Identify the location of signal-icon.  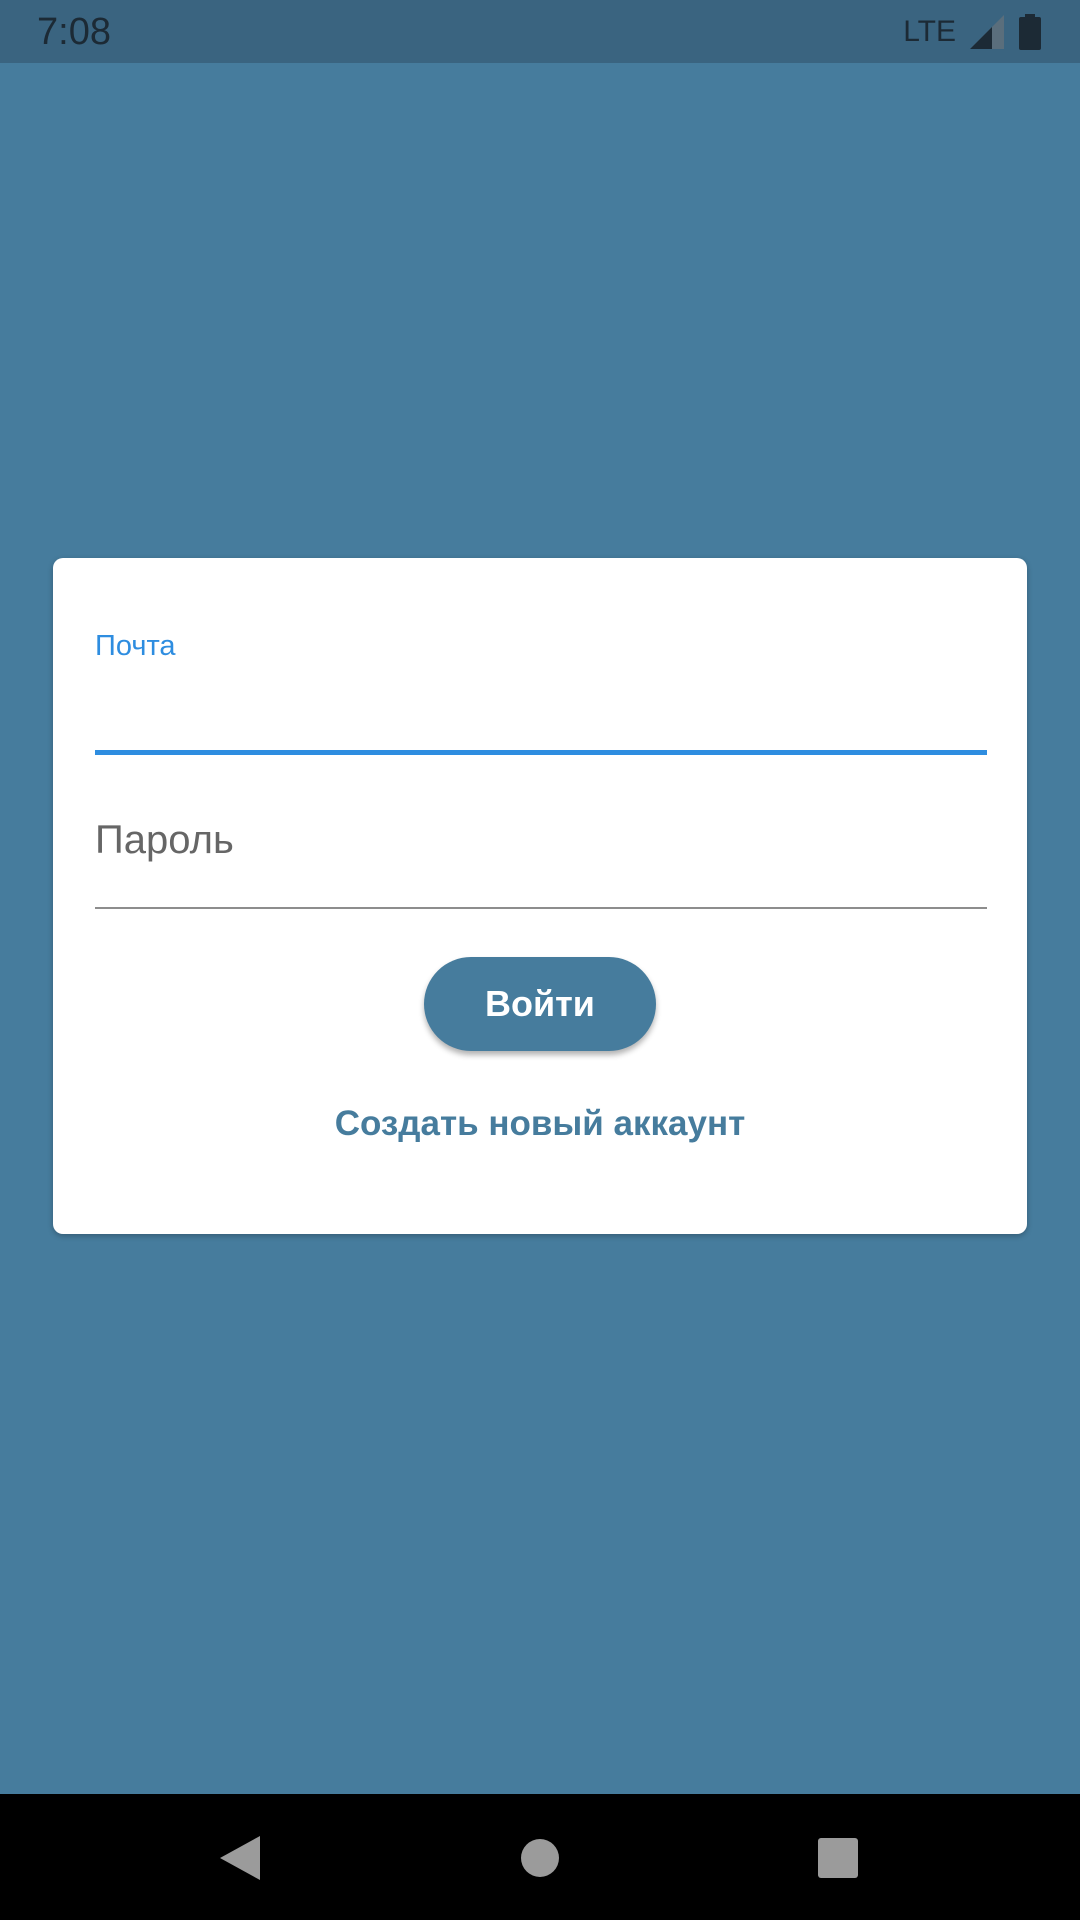
(987, 32).